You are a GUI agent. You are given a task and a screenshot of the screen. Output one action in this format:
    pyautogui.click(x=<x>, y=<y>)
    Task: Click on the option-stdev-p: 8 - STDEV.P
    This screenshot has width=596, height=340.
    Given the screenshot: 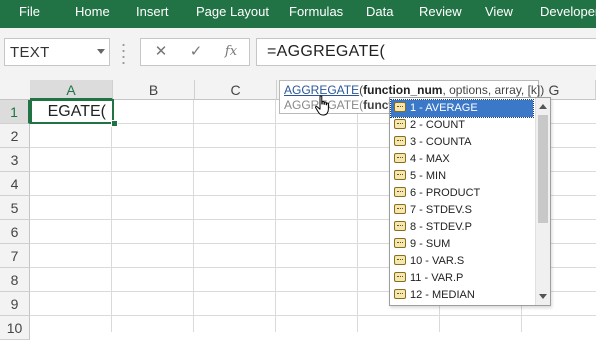 What is the action you would take?
    pyautogui.click(x=462, y=227)
    